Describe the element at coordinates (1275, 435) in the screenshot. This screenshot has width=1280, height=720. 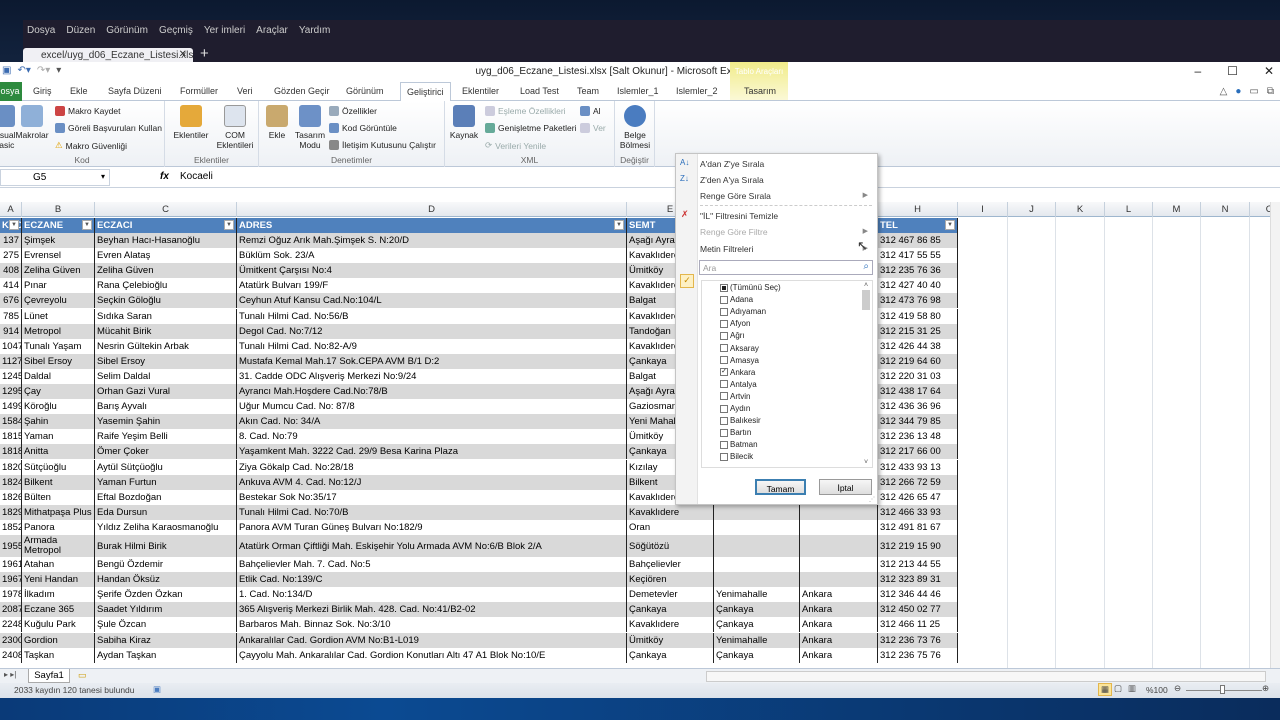
I see `vertical-scrollbar` at that location.